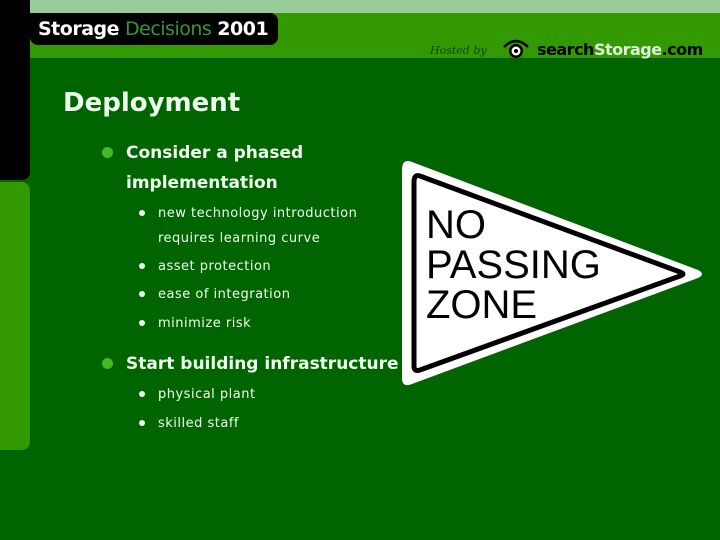 The width and height of the screenshot is (720, 540). What do you see at coordinates (262, 364) in the screenshot?
I see `bullet-text: Start building infrastructure` at bounding box center [262, 364].